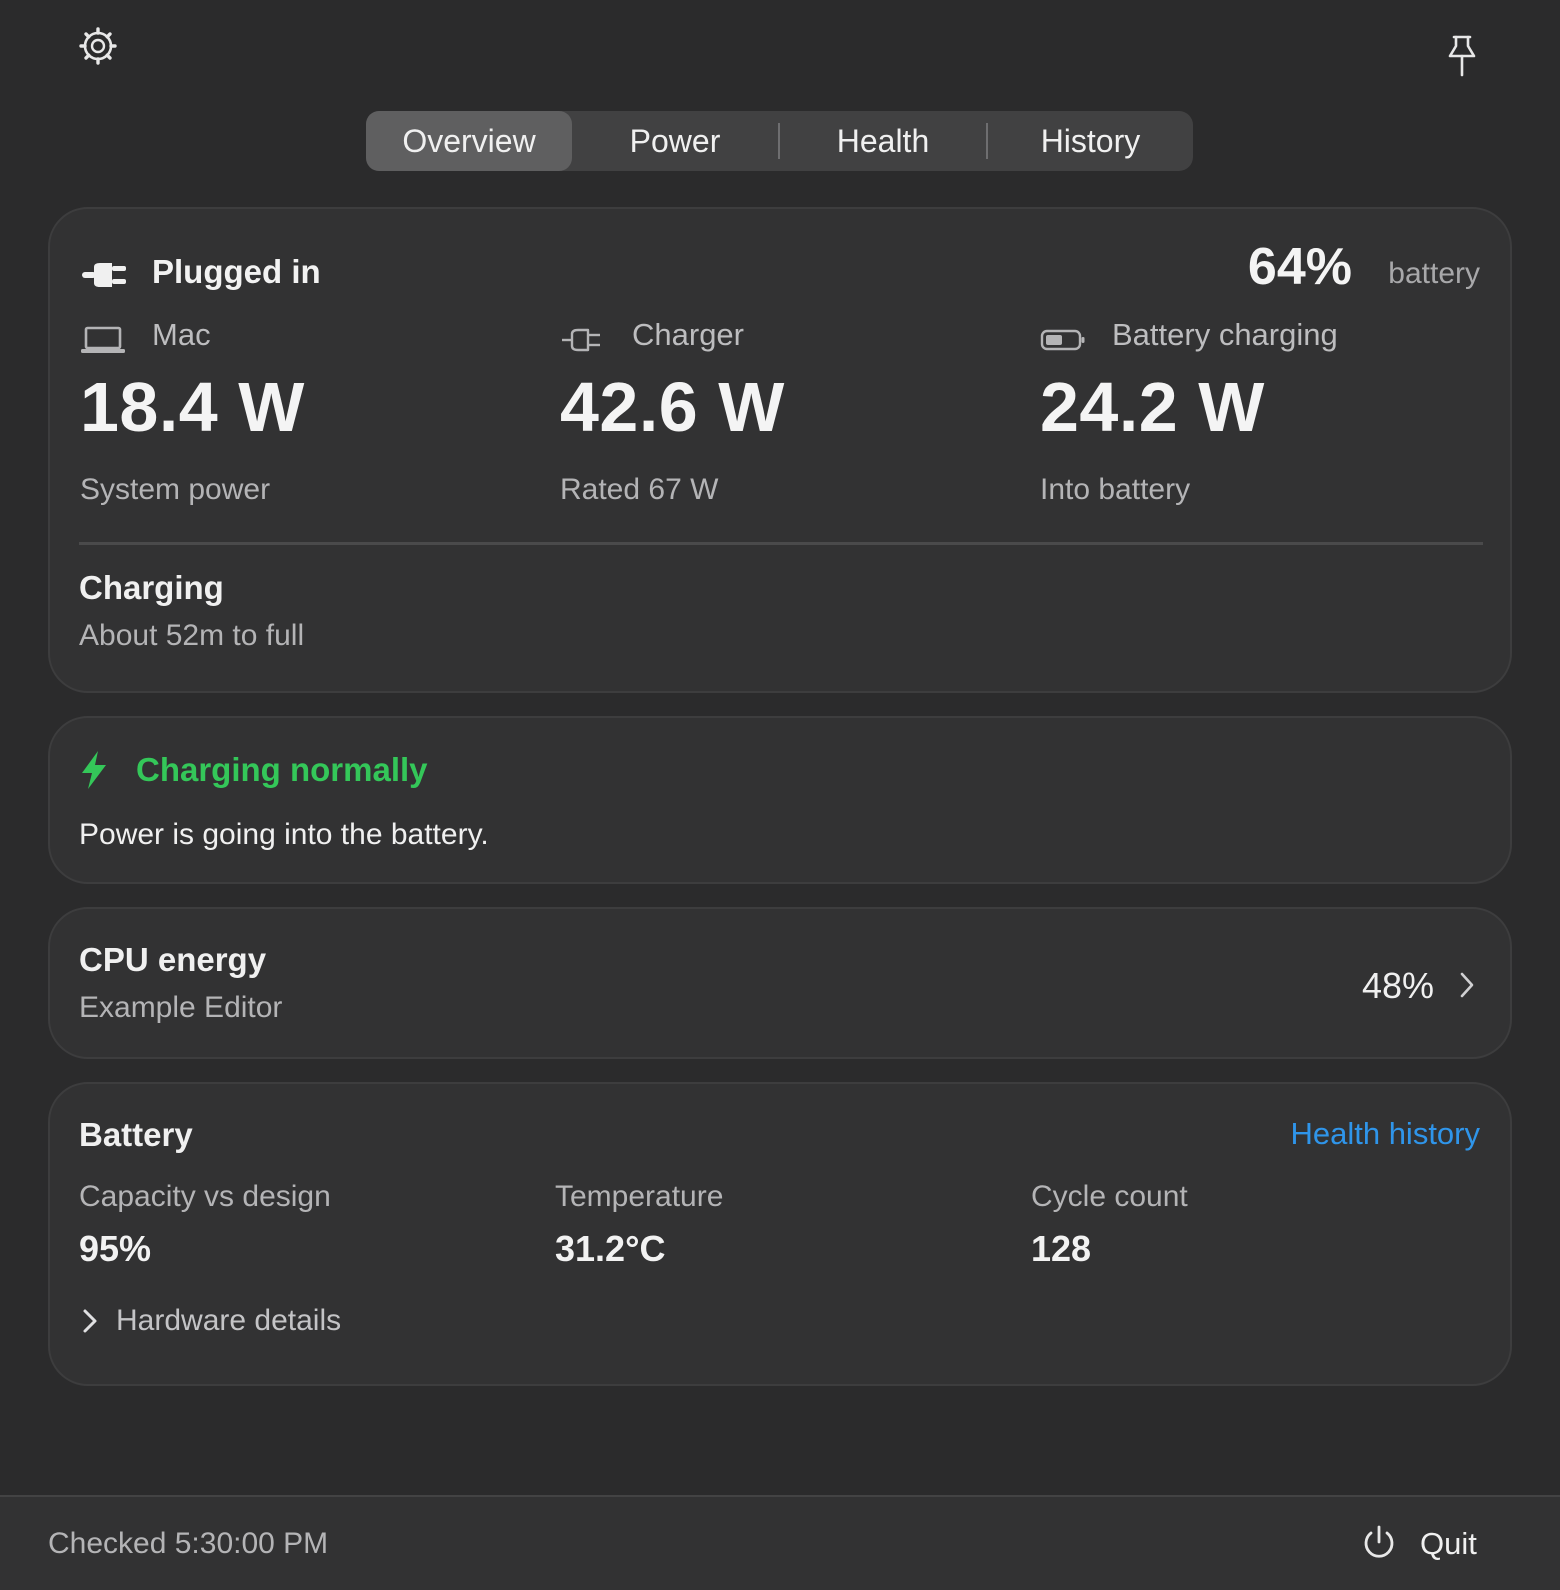 This screenshot has height=1590, width=1560. I want to click on divider, so click(781, 543).